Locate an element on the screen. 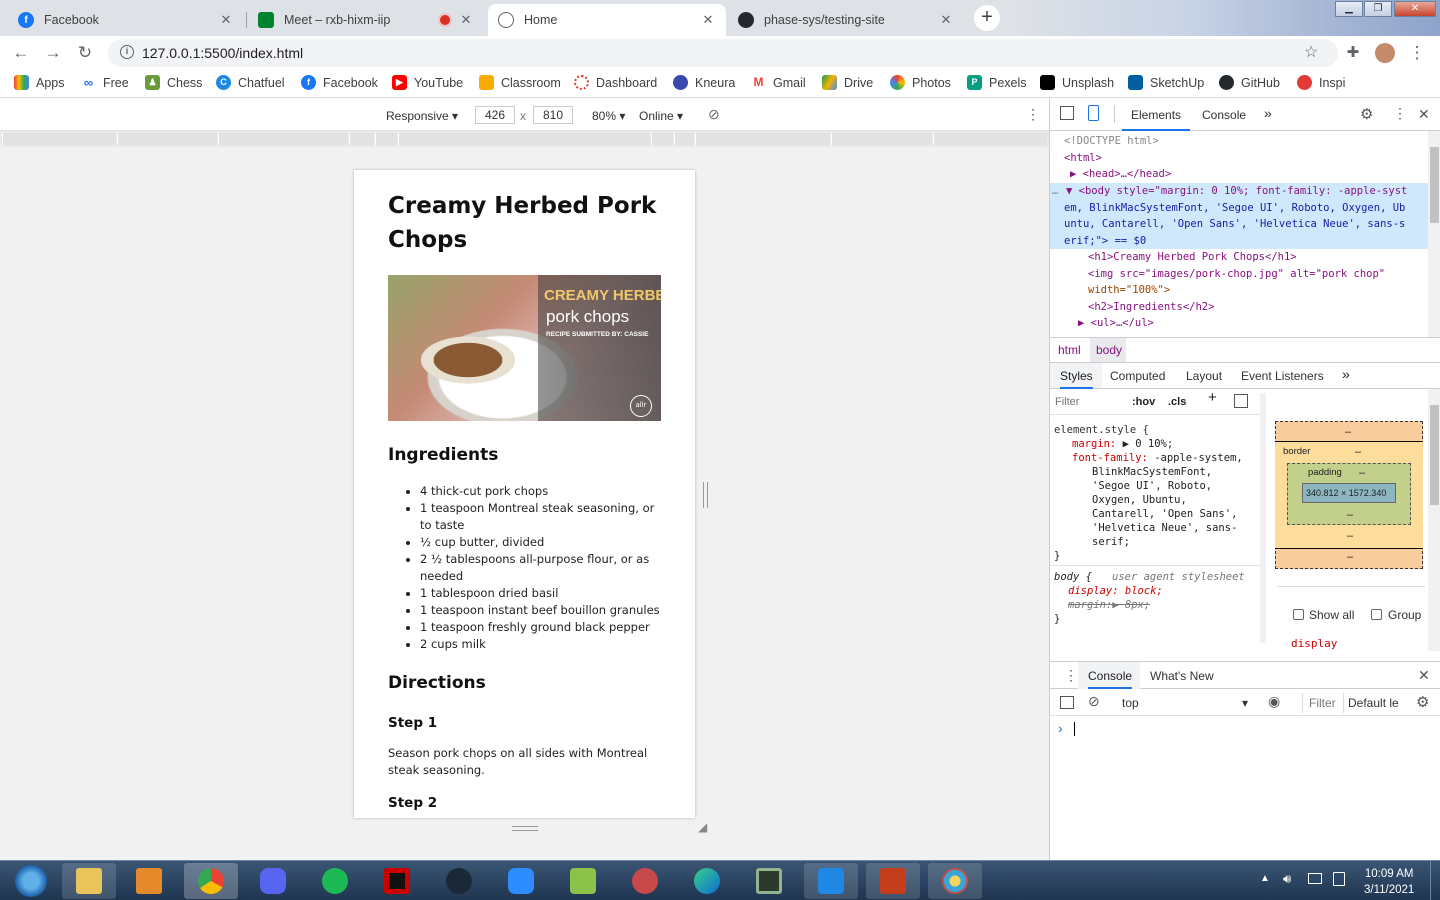  extensions-icon: ✚ is located at coordinates (1353, 53).